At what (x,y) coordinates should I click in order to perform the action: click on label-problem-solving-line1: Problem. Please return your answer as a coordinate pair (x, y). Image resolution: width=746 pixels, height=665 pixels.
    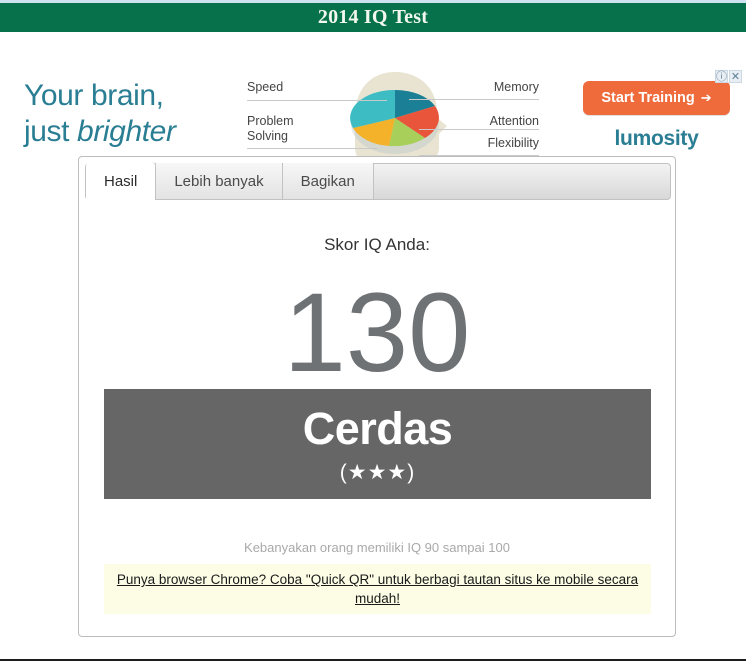
    Looking at the image, I should click on (270, 121).